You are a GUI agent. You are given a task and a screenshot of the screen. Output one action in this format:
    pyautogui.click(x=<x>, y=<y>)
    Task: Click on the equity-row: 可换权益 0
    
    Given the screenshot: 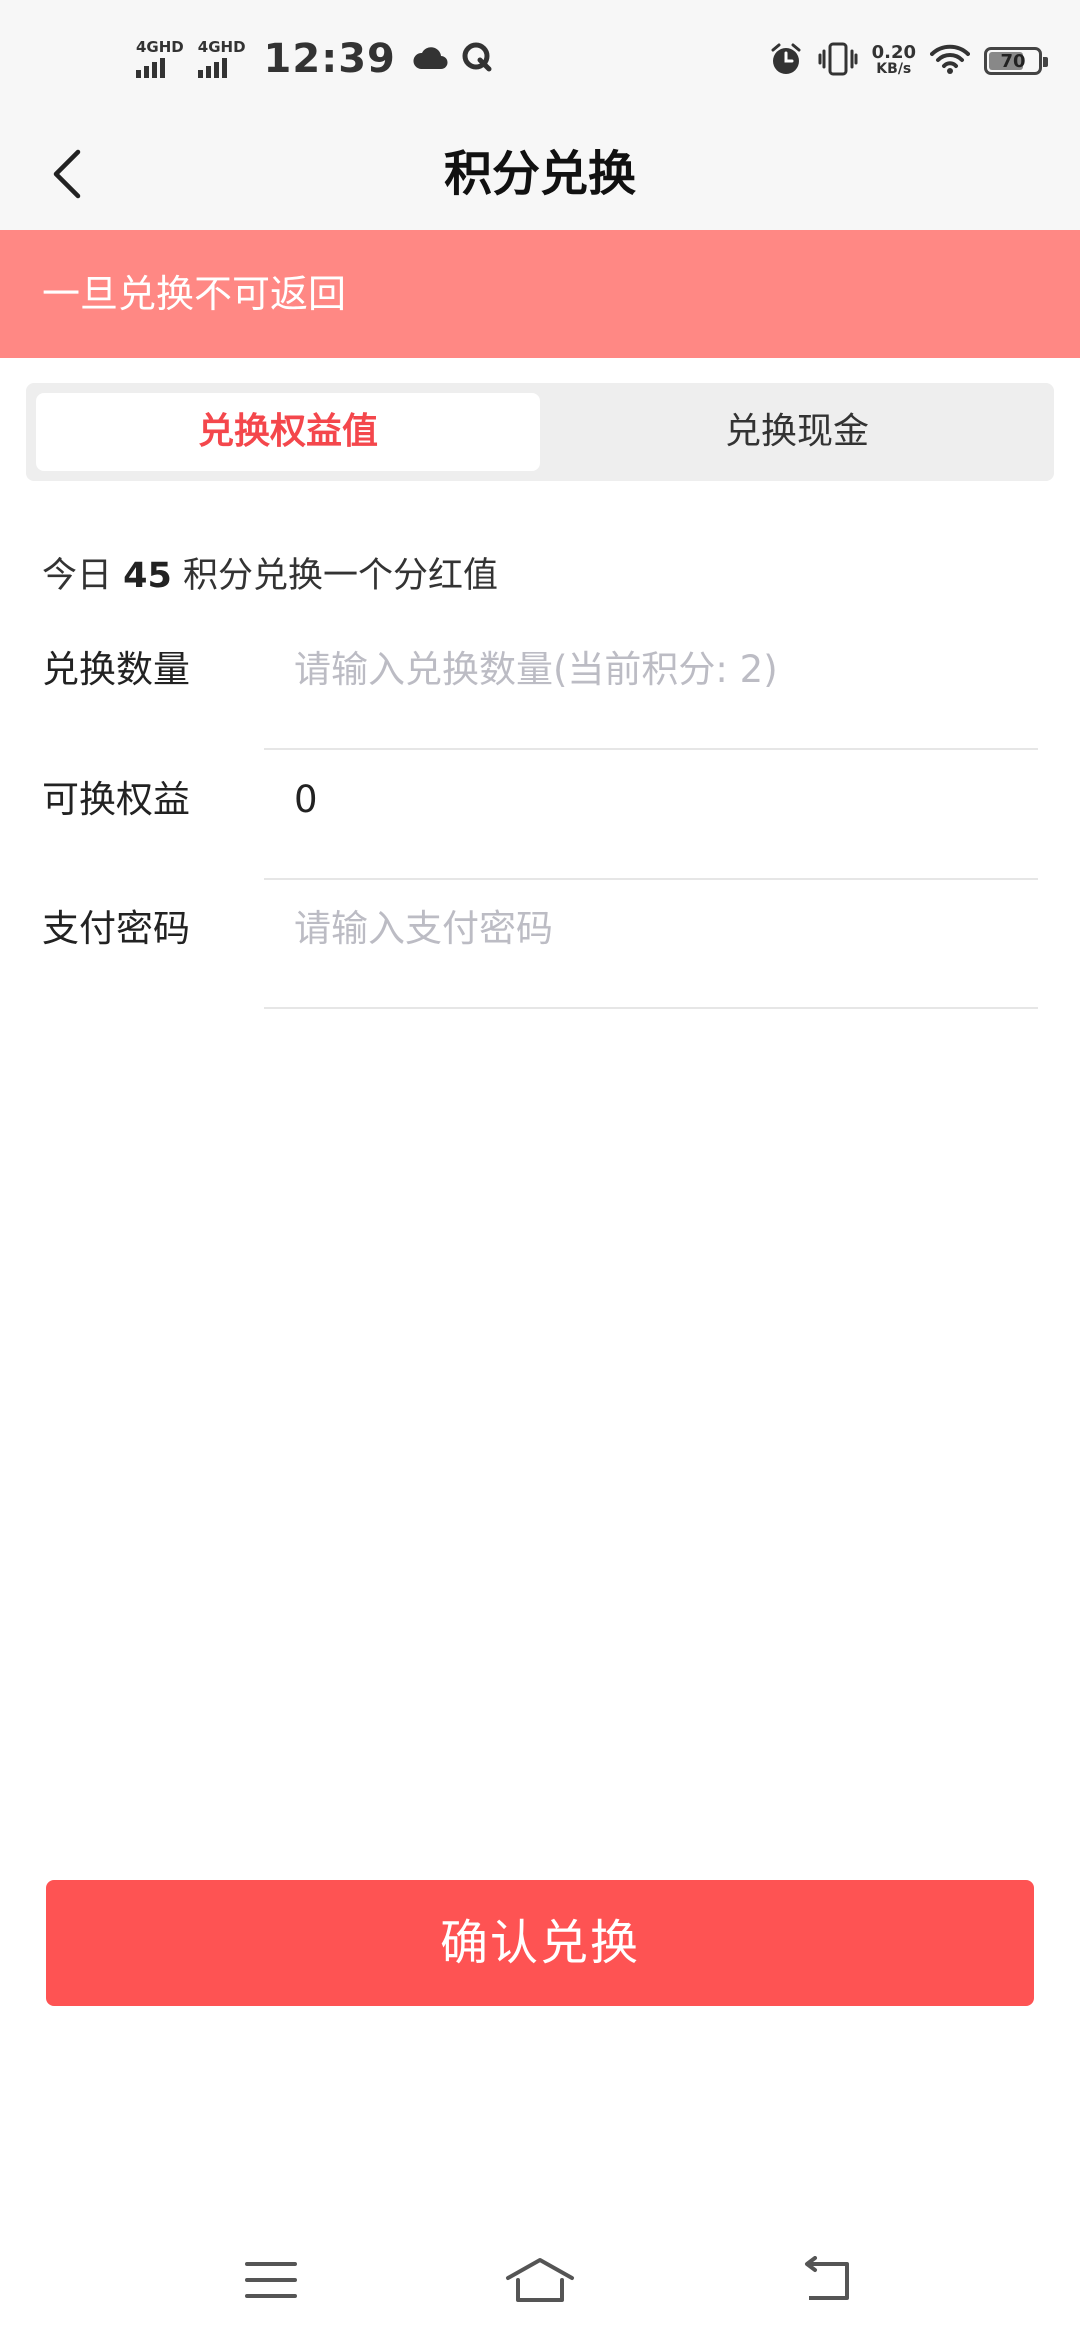 What is the action you would take?
    pyautogui.click(x=540, y=815)
    